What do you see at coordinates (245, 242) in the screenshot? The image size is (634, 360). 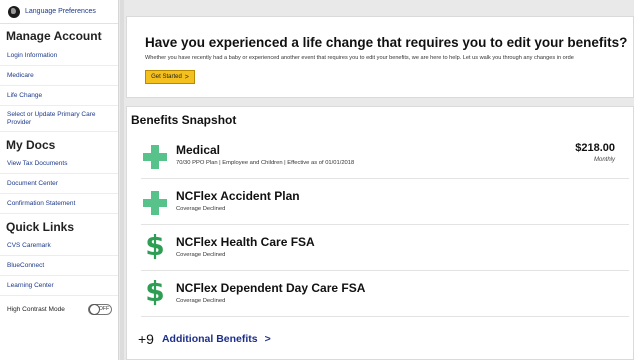 I see `benefit-name: NCFlex Health Care FSA` at bounding box center [245, 242].